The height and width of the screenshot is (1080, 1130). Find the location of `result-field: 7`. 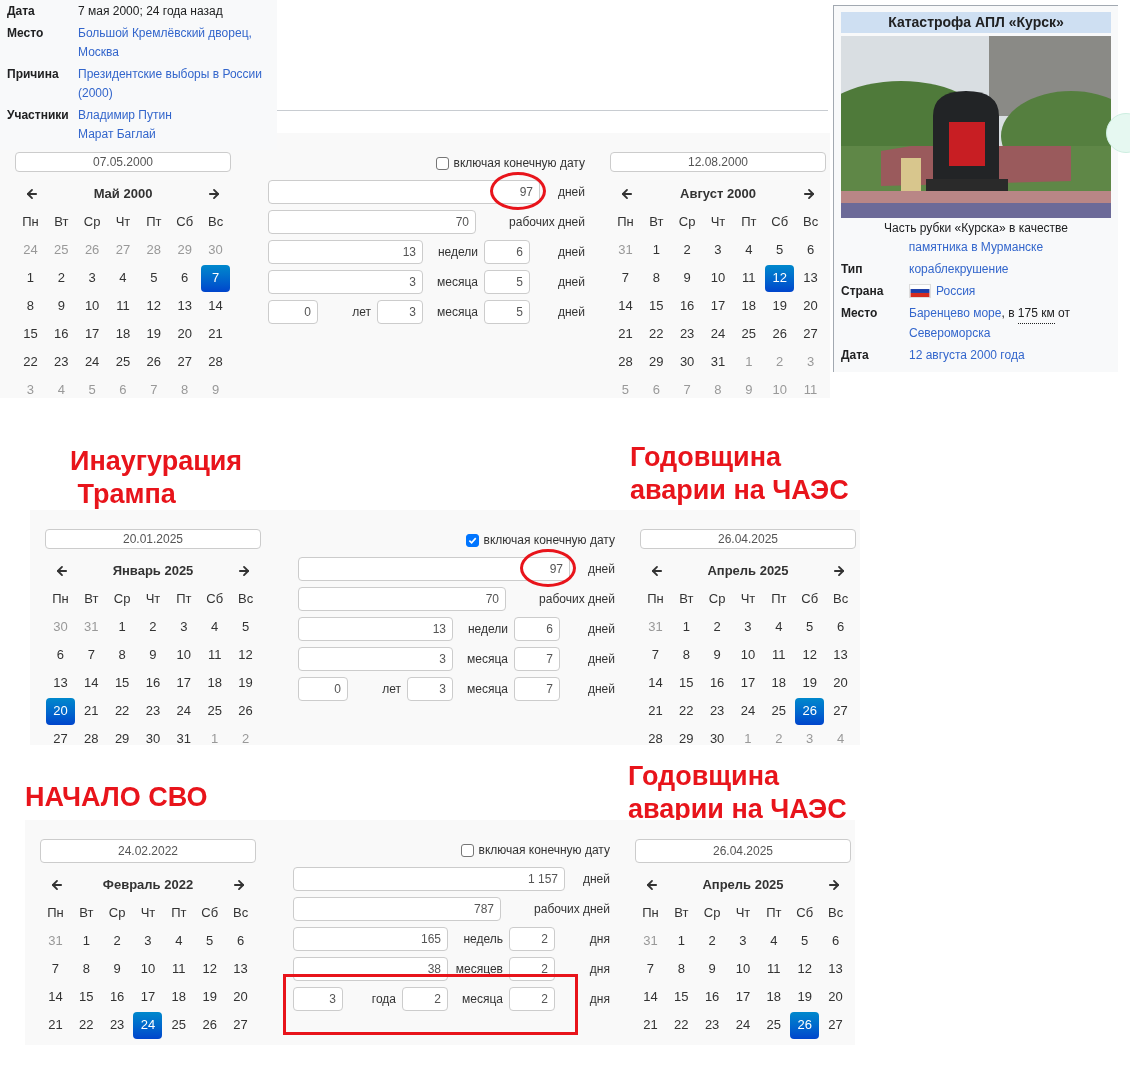

result-field: 7 is located at coordinates (537, 659).